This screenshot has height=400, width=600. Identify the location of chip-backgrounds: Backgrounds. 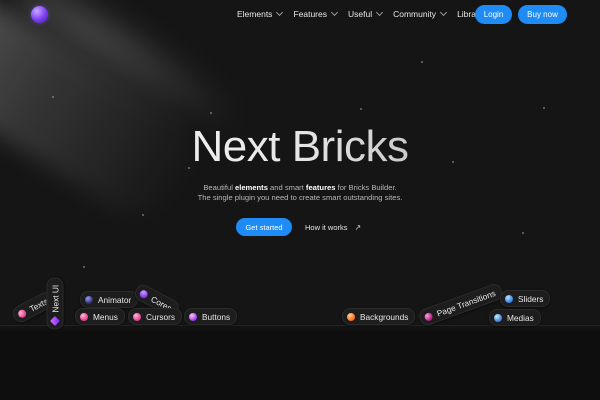
(379, 316).